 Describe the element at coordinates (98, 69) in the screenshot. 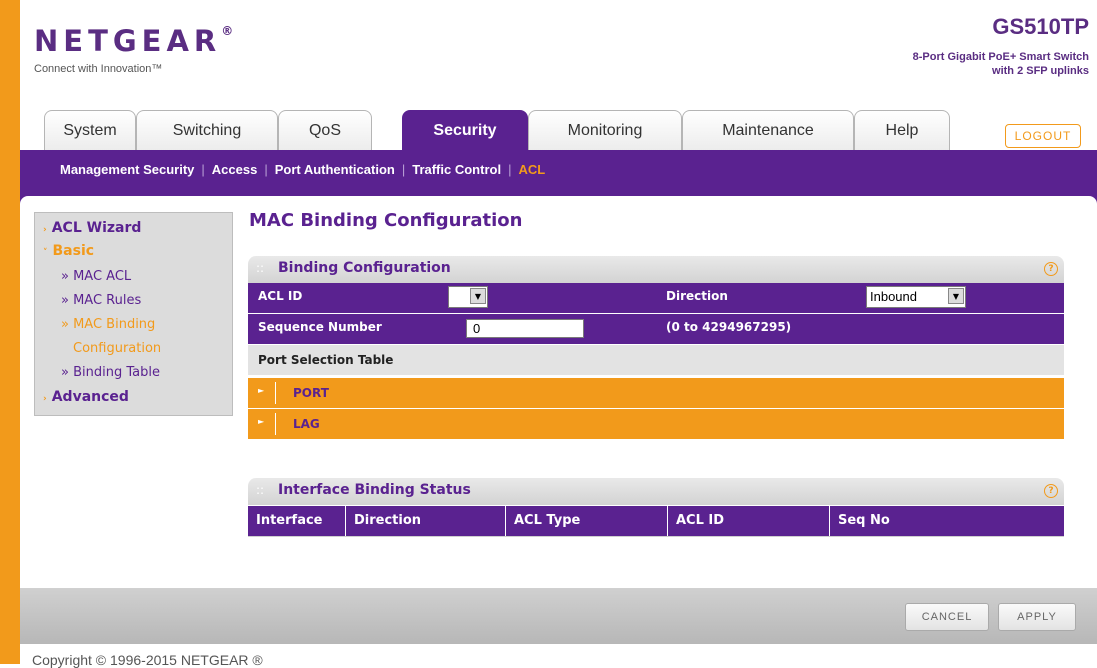

I see `tagline: Connect with Innovation™` at that location.